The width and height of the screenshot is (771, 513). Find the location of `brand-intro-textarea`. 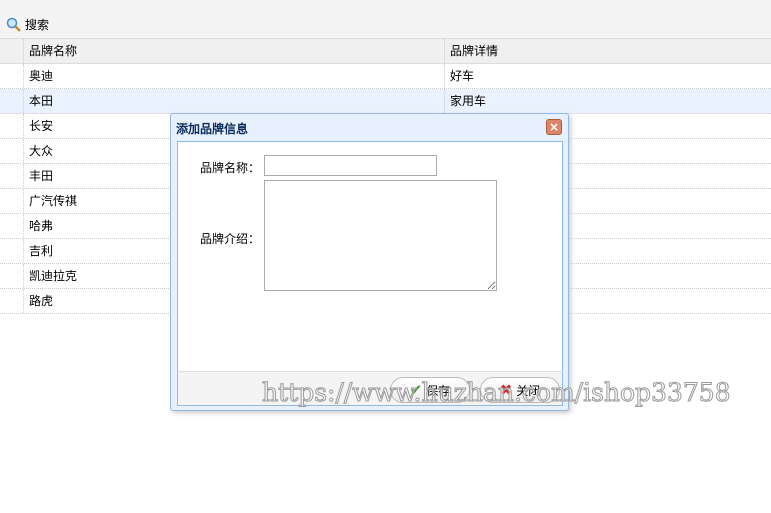

brand-intro-textarea is located at coordinates (380, 235).